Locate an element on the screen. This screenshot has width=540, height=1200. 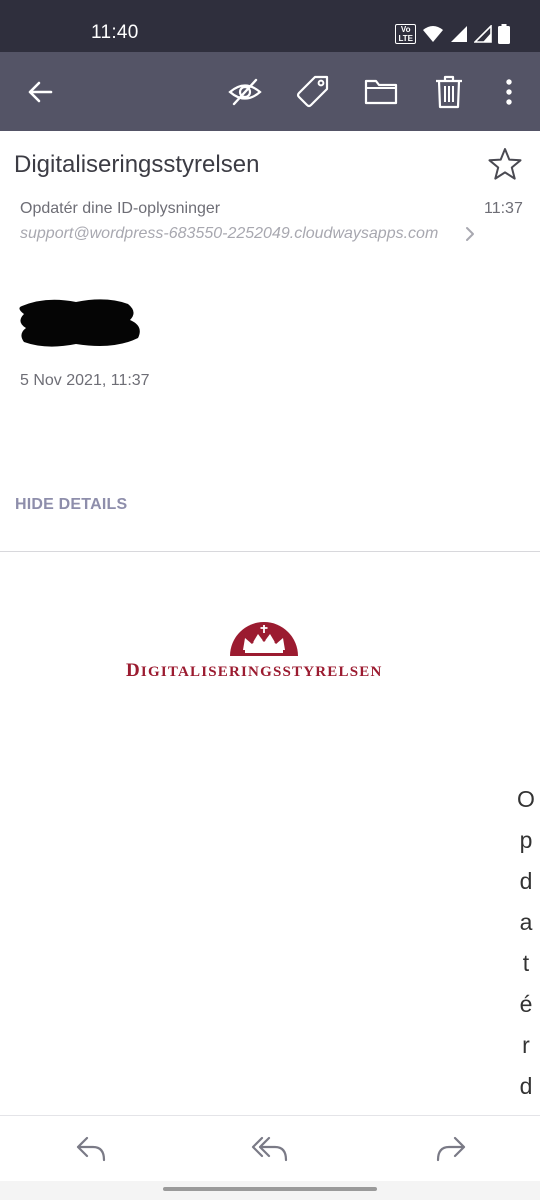
reply-all-icon is located at coordinates (269, 1149).